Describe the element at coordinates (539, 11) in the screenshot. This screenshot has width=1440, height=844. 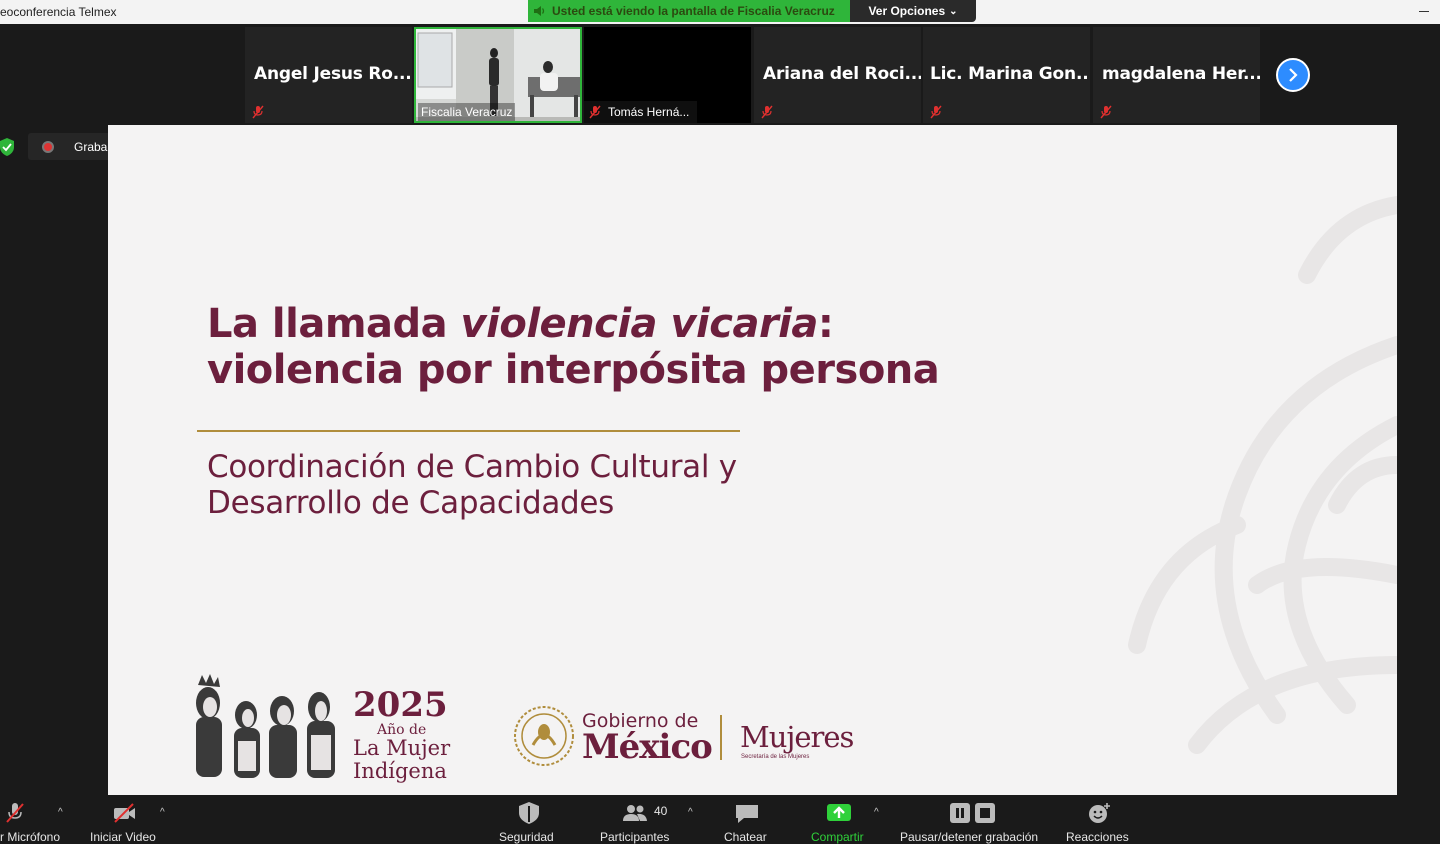
I see `speaker-icon` at that location.